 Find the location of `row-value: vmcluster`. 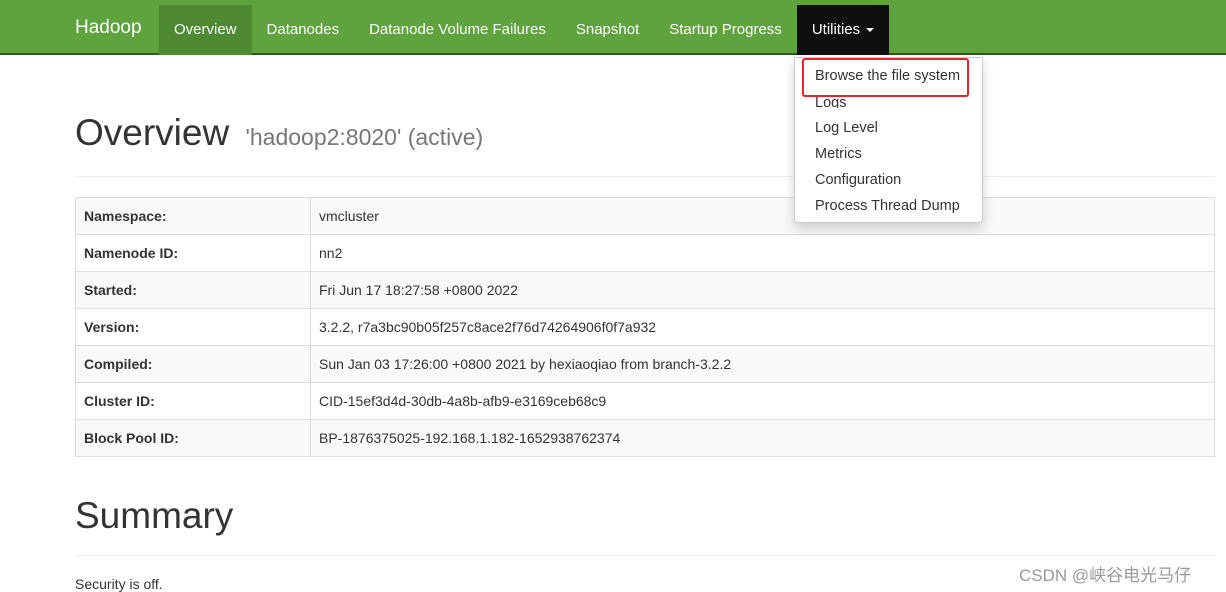

row-value: vmcluster is located at coordinates (762, 216).